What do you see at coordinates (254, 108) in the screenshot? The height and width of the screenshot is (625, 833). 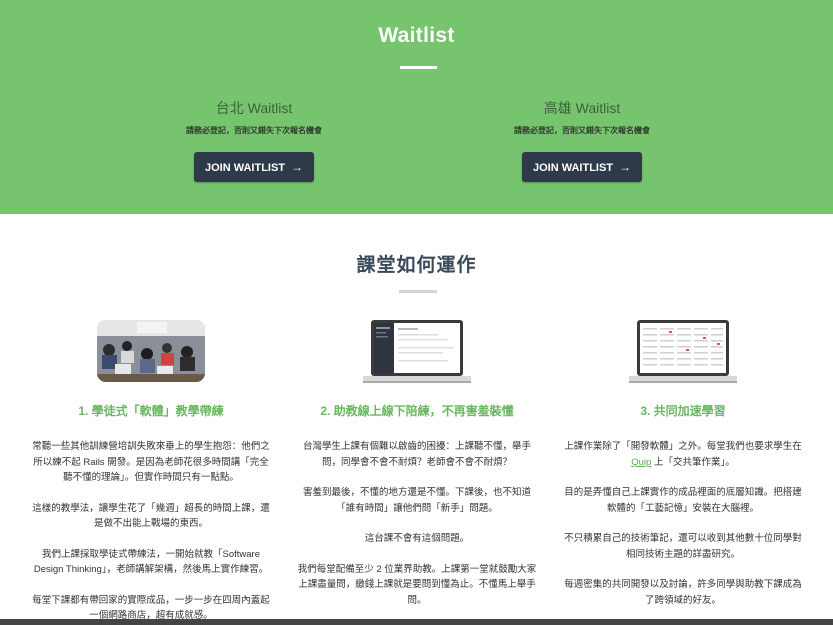 I see `taipei-waitlist-title: 台北 Waitlist` at bounding box center [254, 108].